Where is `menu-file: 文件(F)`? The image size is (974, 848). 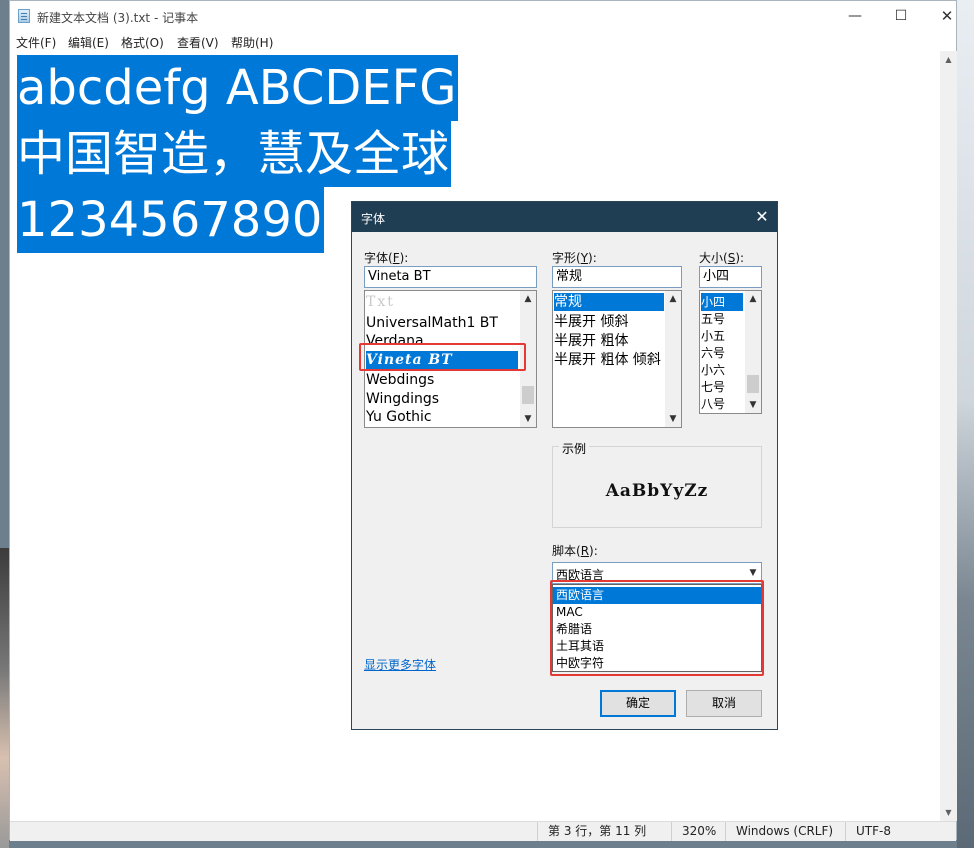 menu-file: 文件(F) is located at coordinates (36, 42).